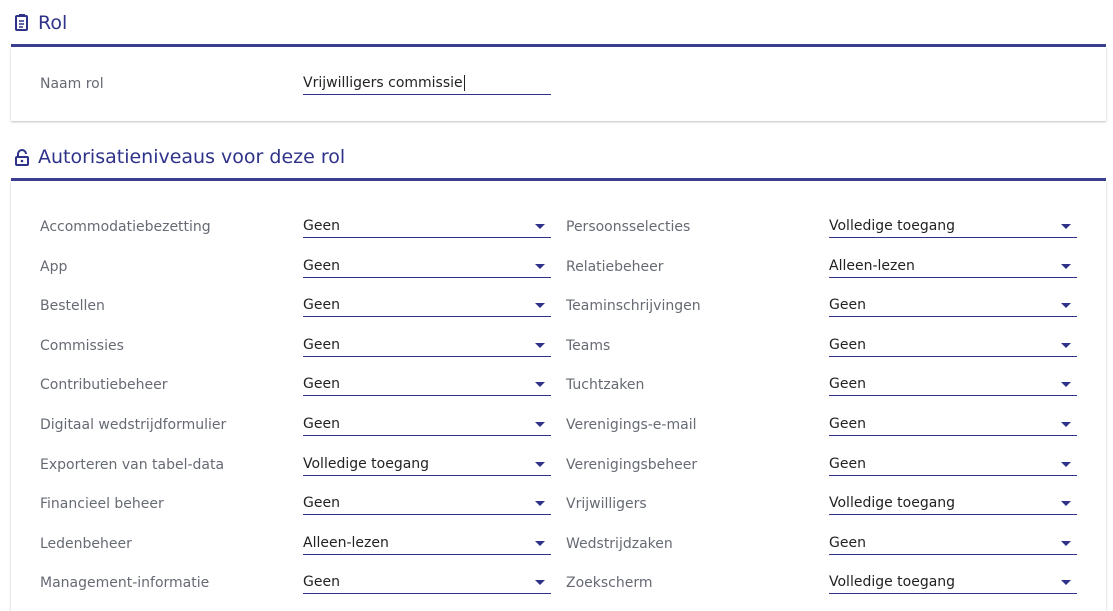 This screenshot has height=611, width=1113. What do you see at coordinates (953, 267) in the screenshot?
I see `auth-select-relatiebeheer: Alleen-lezen` at bounding box center [953, 267].